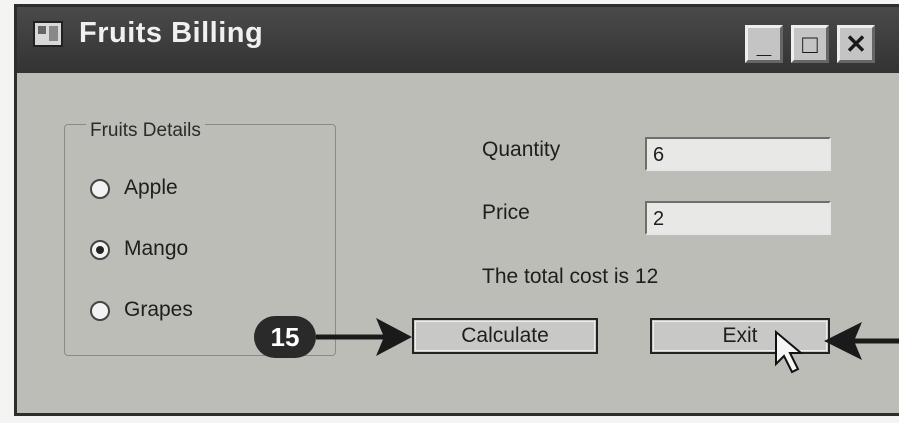  Describe the element at coordinates (789, 351) in the screenshot. I see `mouse-cursor-icon` at that location.